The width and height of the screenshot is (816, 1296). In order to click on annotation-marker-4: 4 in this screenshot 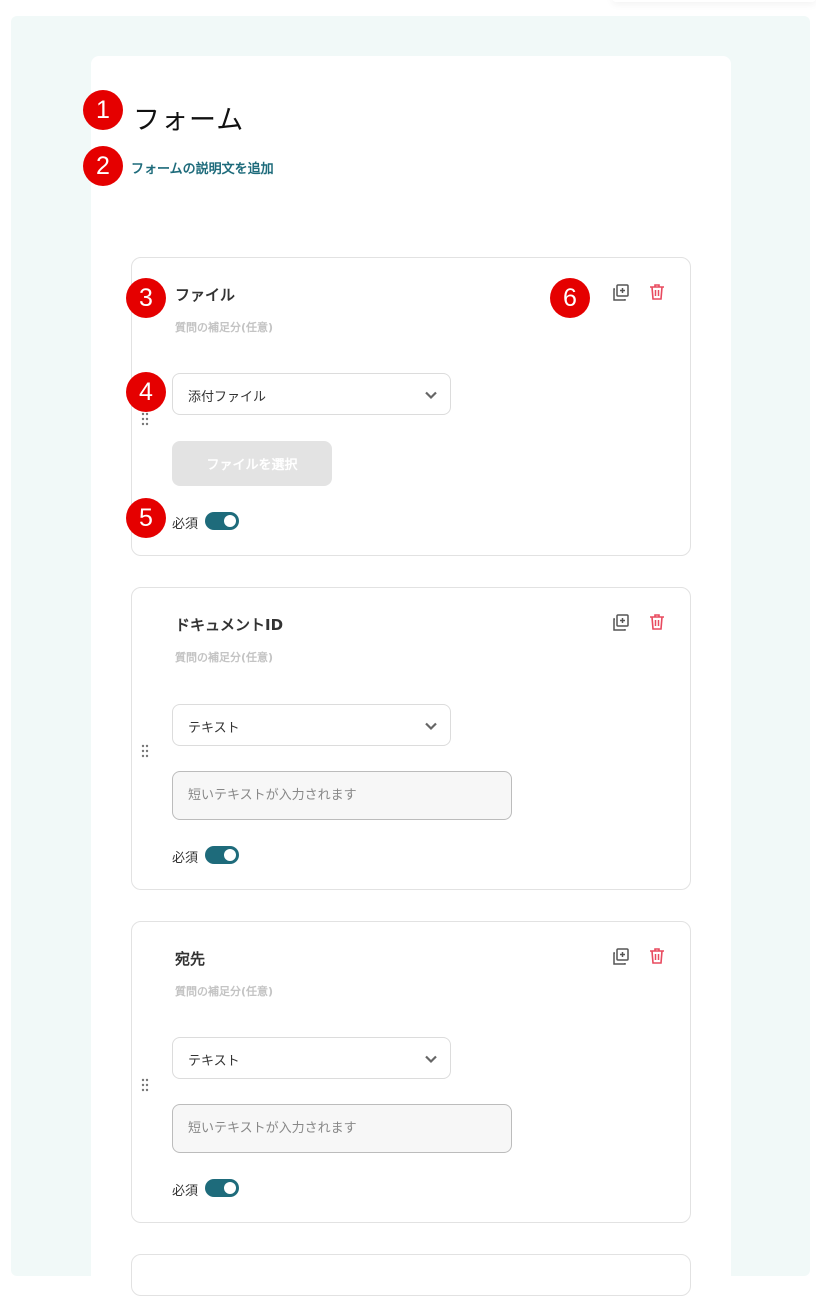, I will do `click(146, 392)`.